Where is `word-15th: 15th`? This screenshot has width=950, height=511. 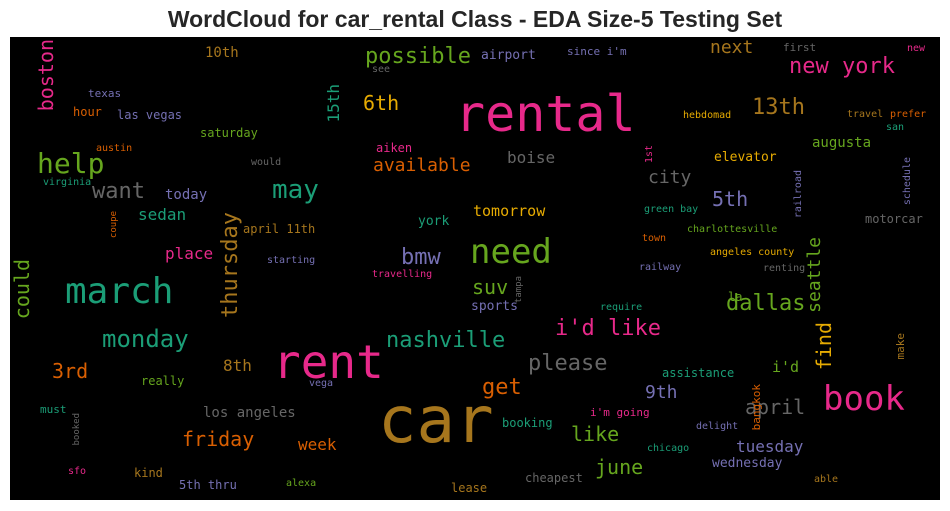 word-15th: 15th is located at coordinates (333, 103).